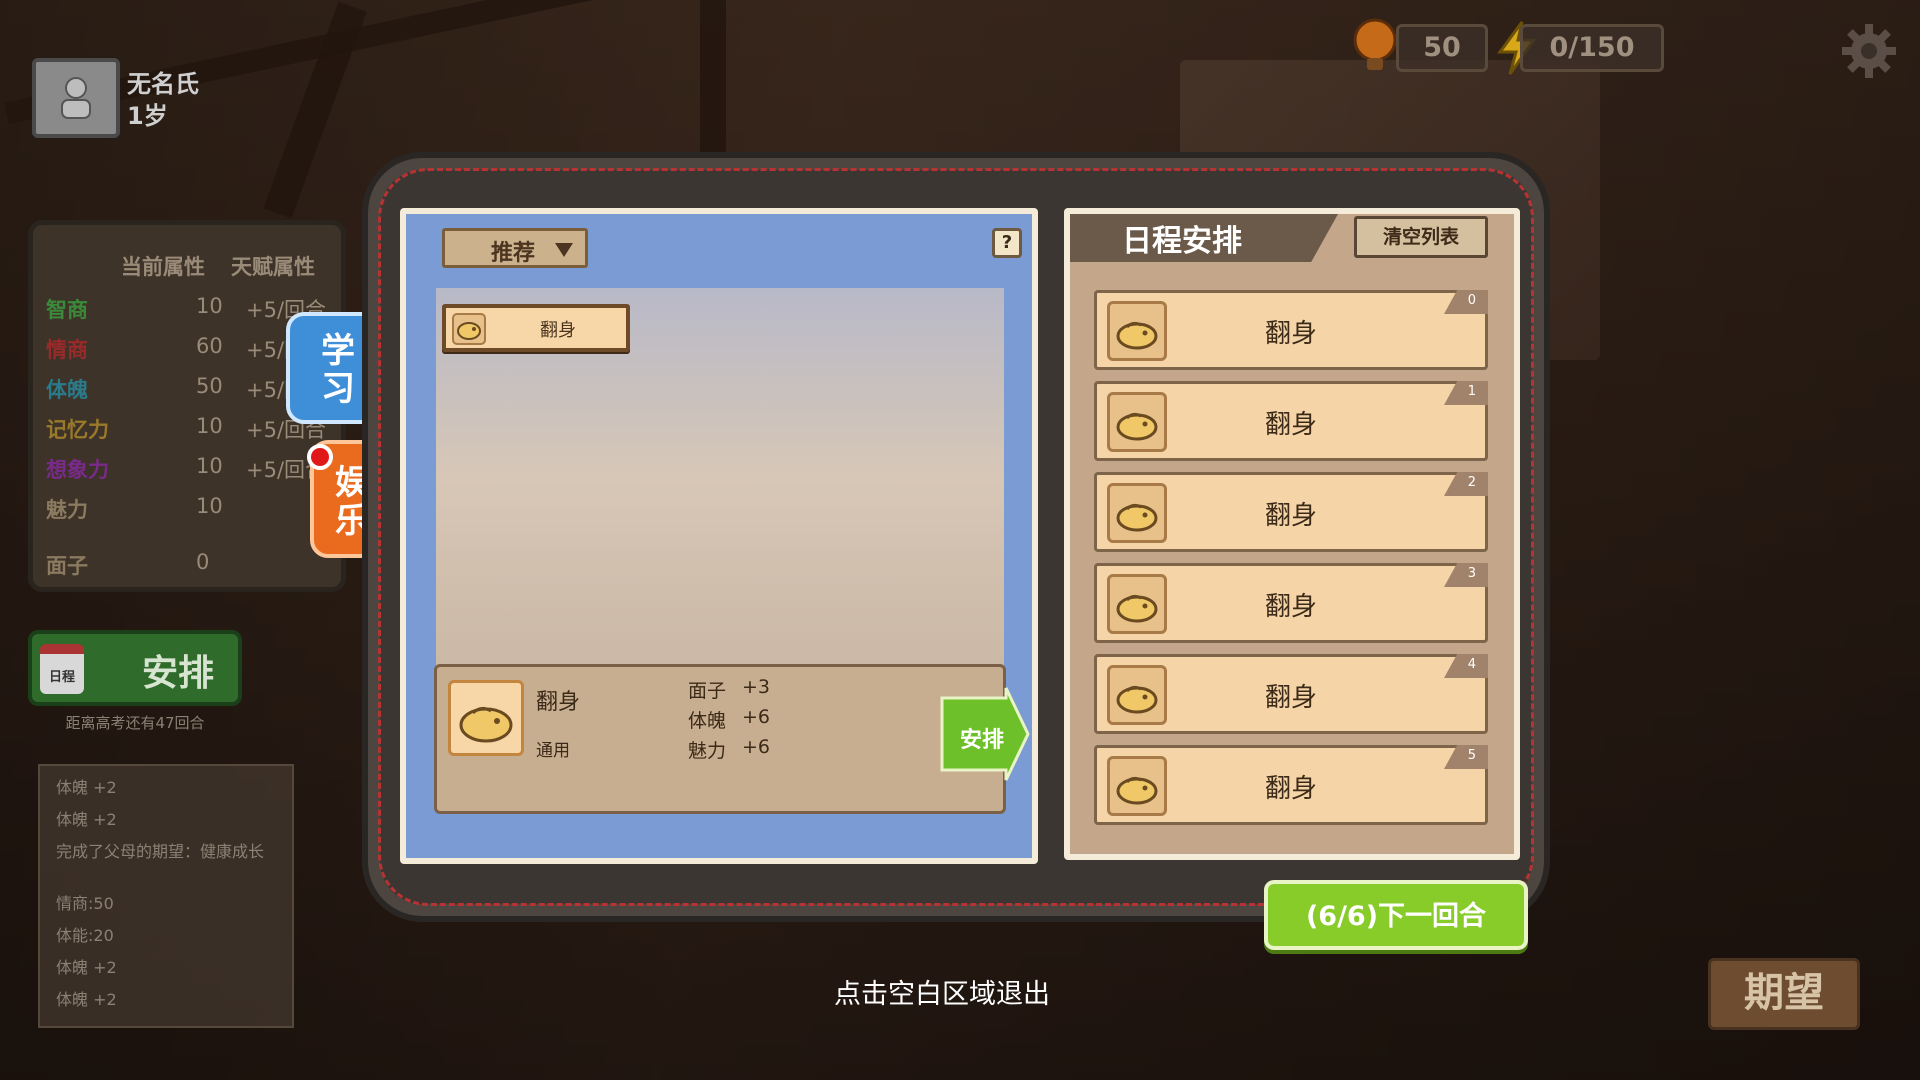 The image size is (1920, 1080). Describe the element at coordinates (163, 267) in the screenshot. I see `stats-header-current: 当前属性` at that location.